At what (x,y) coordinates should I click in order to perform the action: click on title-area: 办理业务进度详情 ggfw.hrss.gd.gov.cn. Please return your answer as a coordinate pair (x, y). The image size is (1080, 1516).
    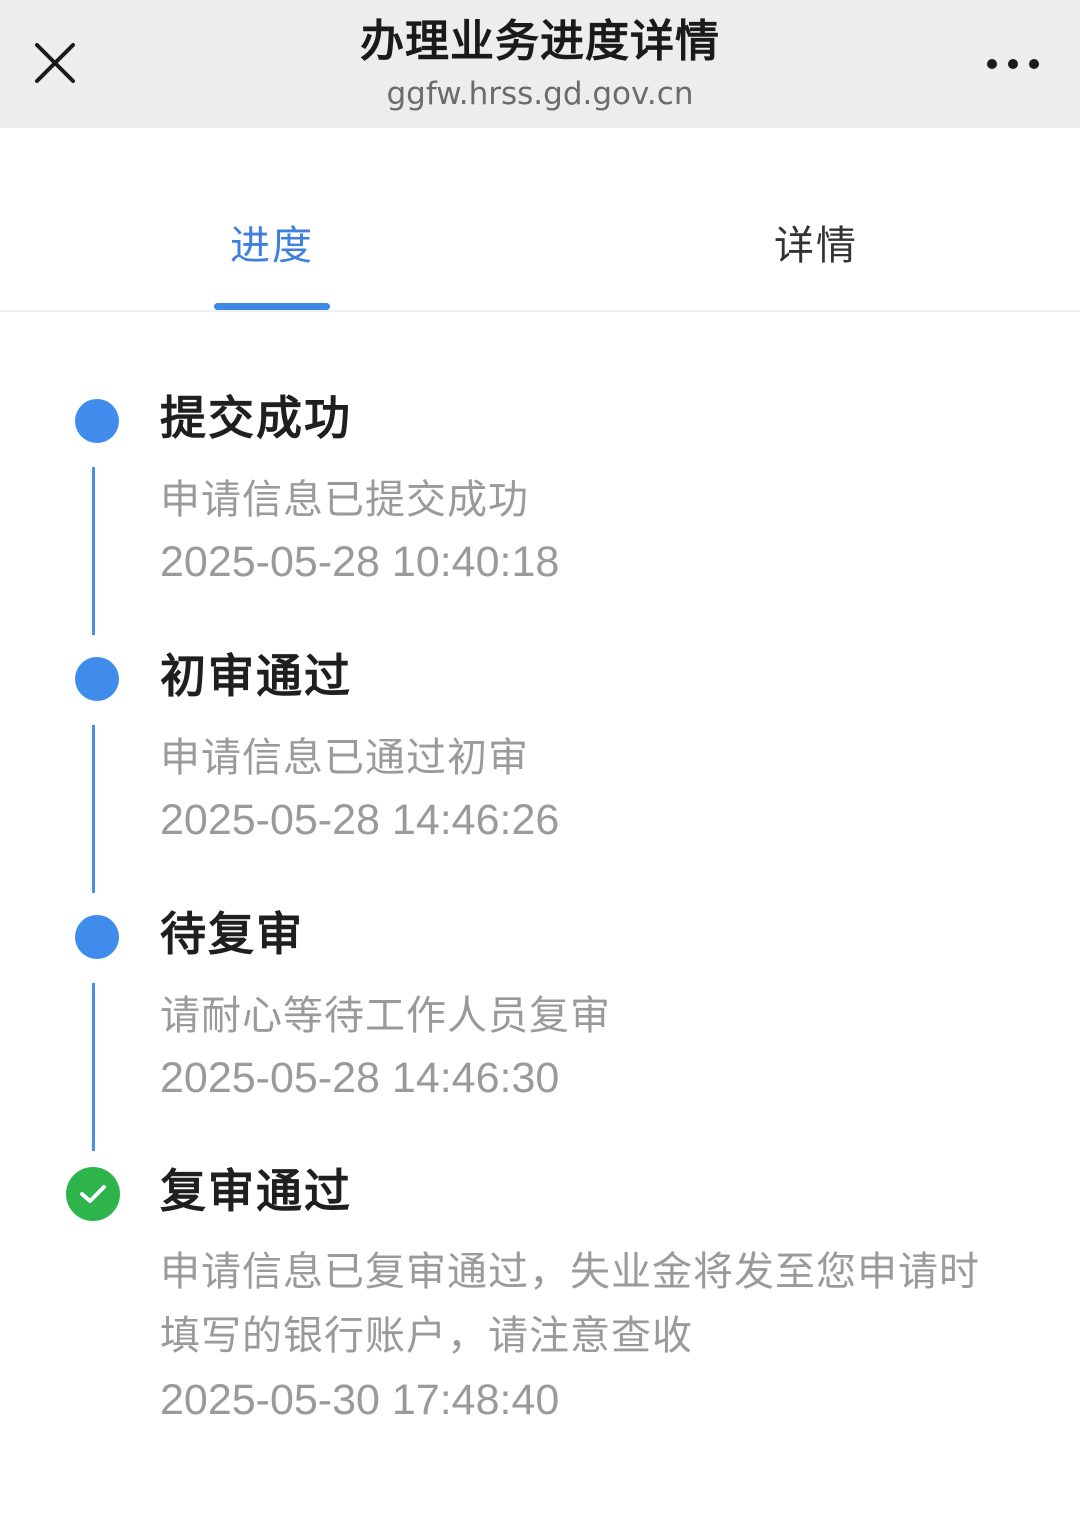
    Looking at the image, I should click on (540, 65).